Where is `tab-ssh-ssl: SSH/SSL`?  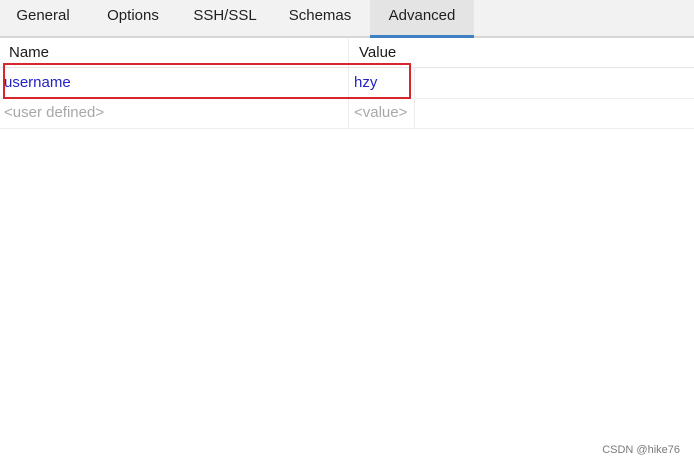 tab-ssh-ssl: SSH/SSL is located at coordinates (225, 18).